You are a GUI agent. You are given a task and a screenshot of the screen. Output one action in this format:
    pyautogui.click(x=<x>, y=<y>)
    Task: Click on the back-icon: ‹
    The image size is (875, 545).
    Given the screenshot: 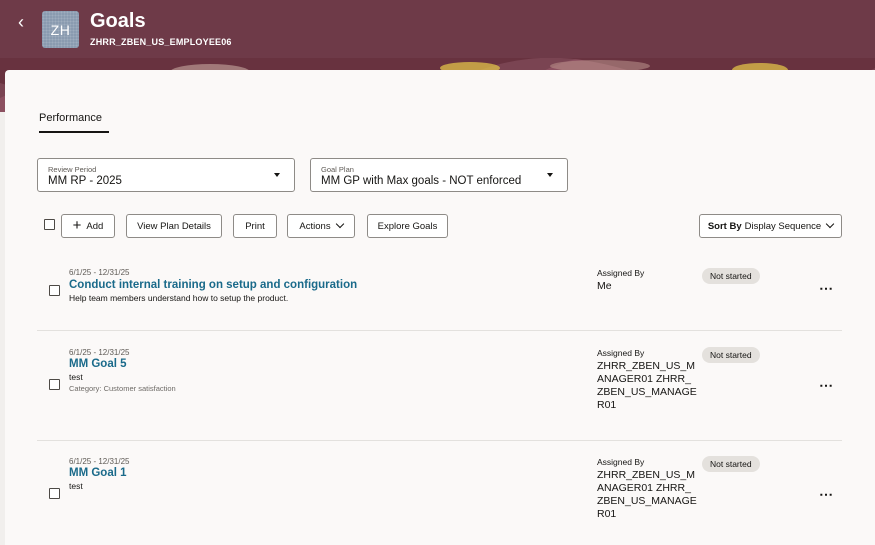 What is the action you would take?
    pyautogui.click(x=25, y=22)
    